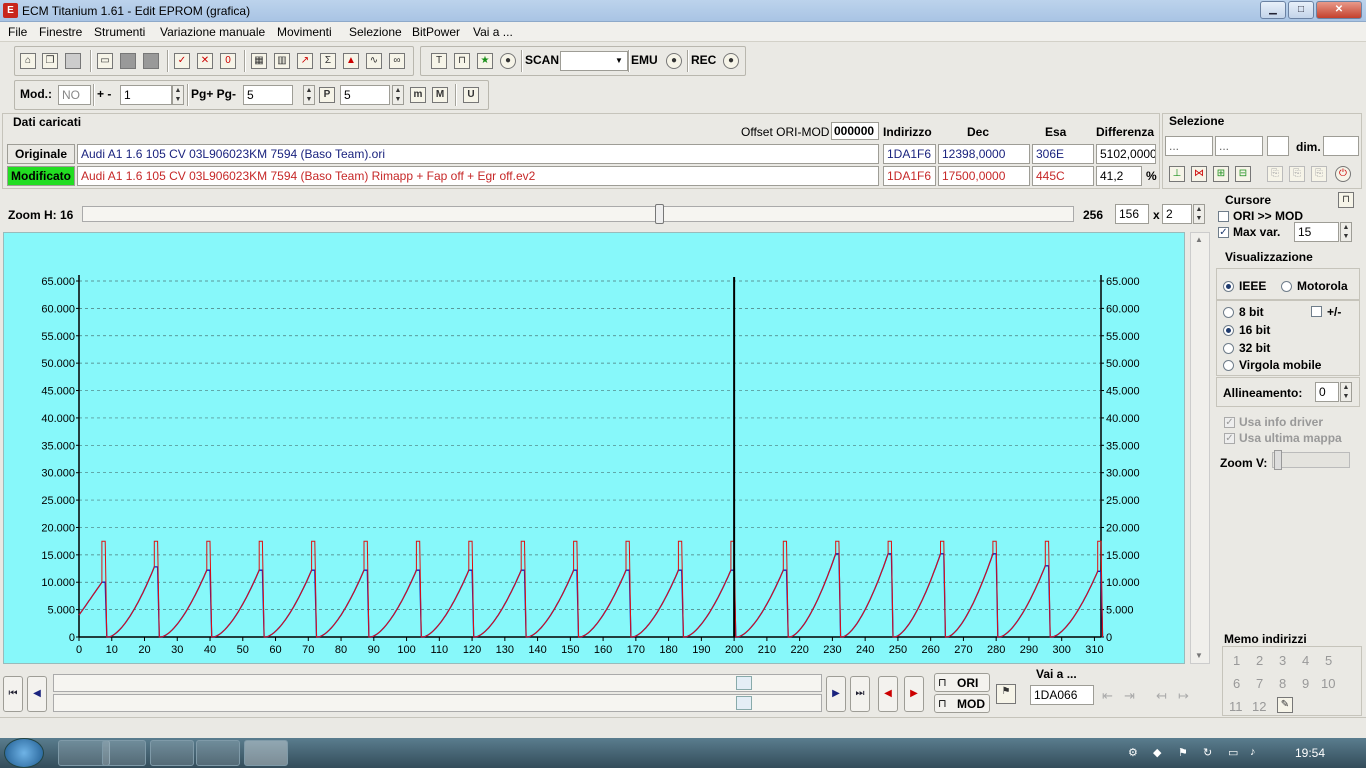  What do you see at coordinates (1286, 286) in the screenshot?
I see `motorola-radio` at bounding box center [1286, 286].